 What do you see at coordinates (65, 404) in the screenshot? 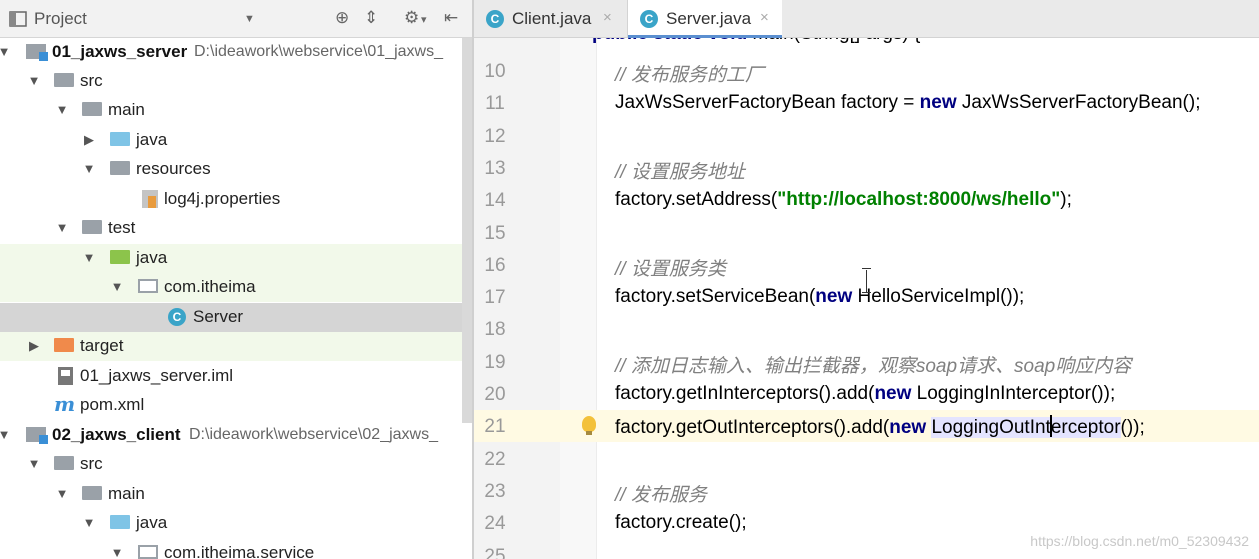
I see `maven-icon: m` at bounding box center [65, 404].